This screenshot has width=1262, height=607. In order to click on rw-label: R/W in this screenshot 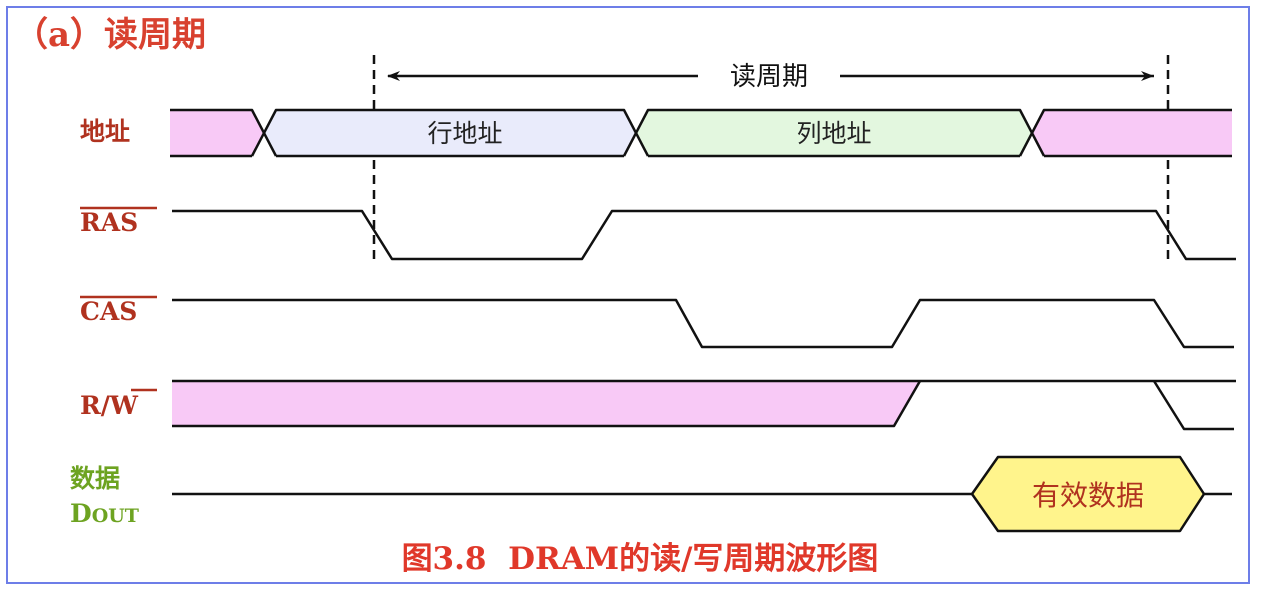, I will do `click(109, 405)`.